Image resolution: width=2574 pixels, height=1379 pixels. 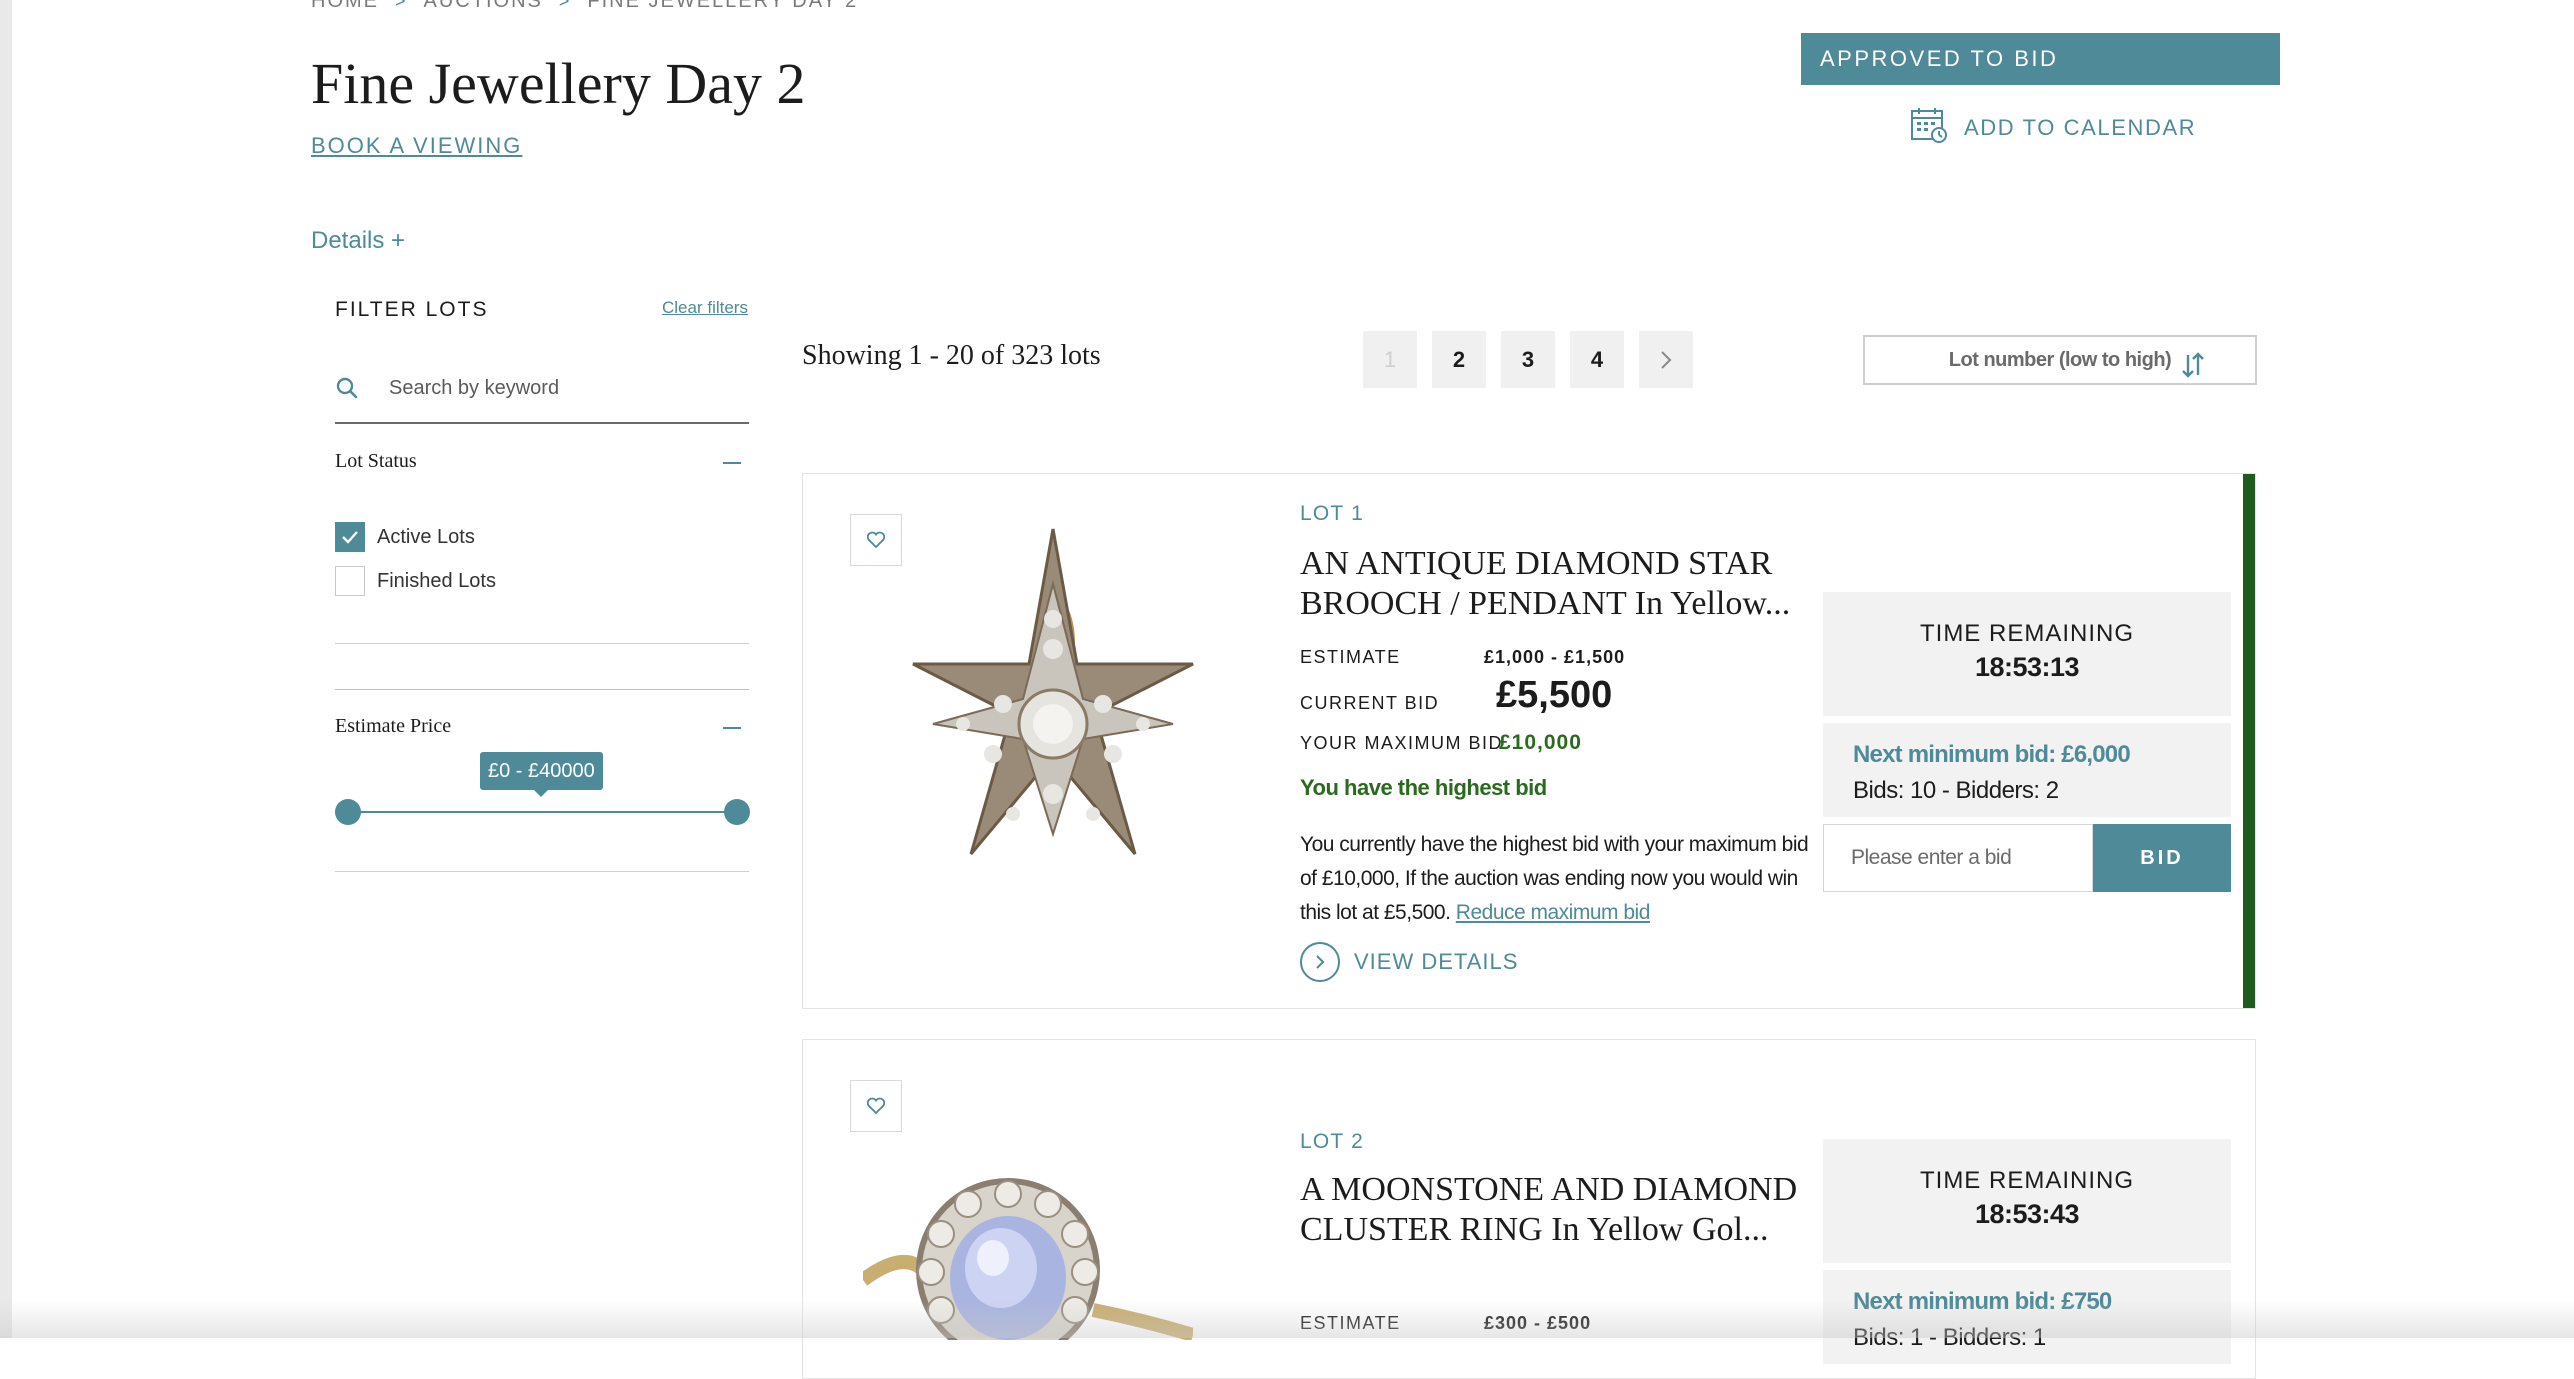 I want to click on next-page-button, so click(x=1666, y=359).